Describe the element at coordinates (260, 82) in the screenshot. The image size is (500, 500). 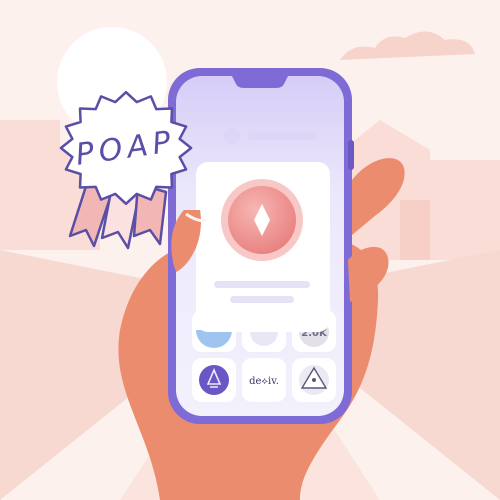
I see `phone-notch` at that location.